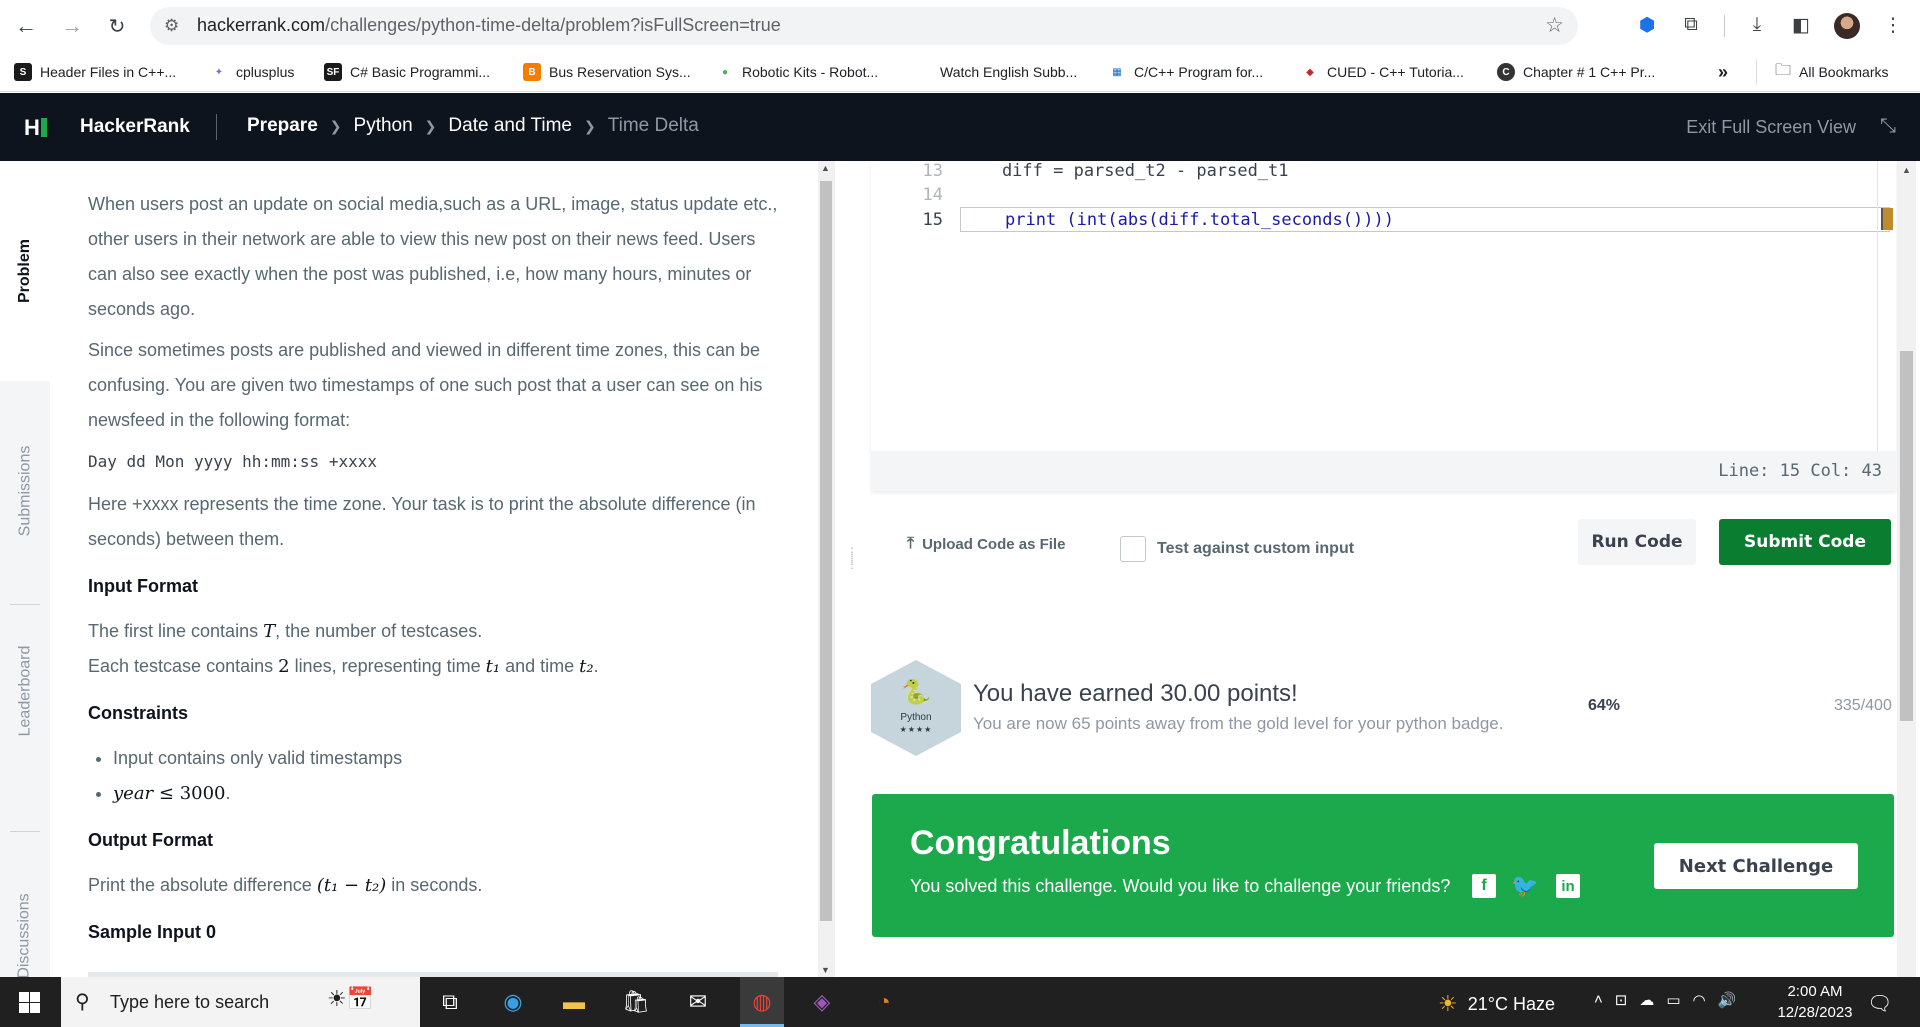  Describe the element at coordinates (884, 1002) in the screenshot. I see `code-editor-app-icon: ◔` at that location.